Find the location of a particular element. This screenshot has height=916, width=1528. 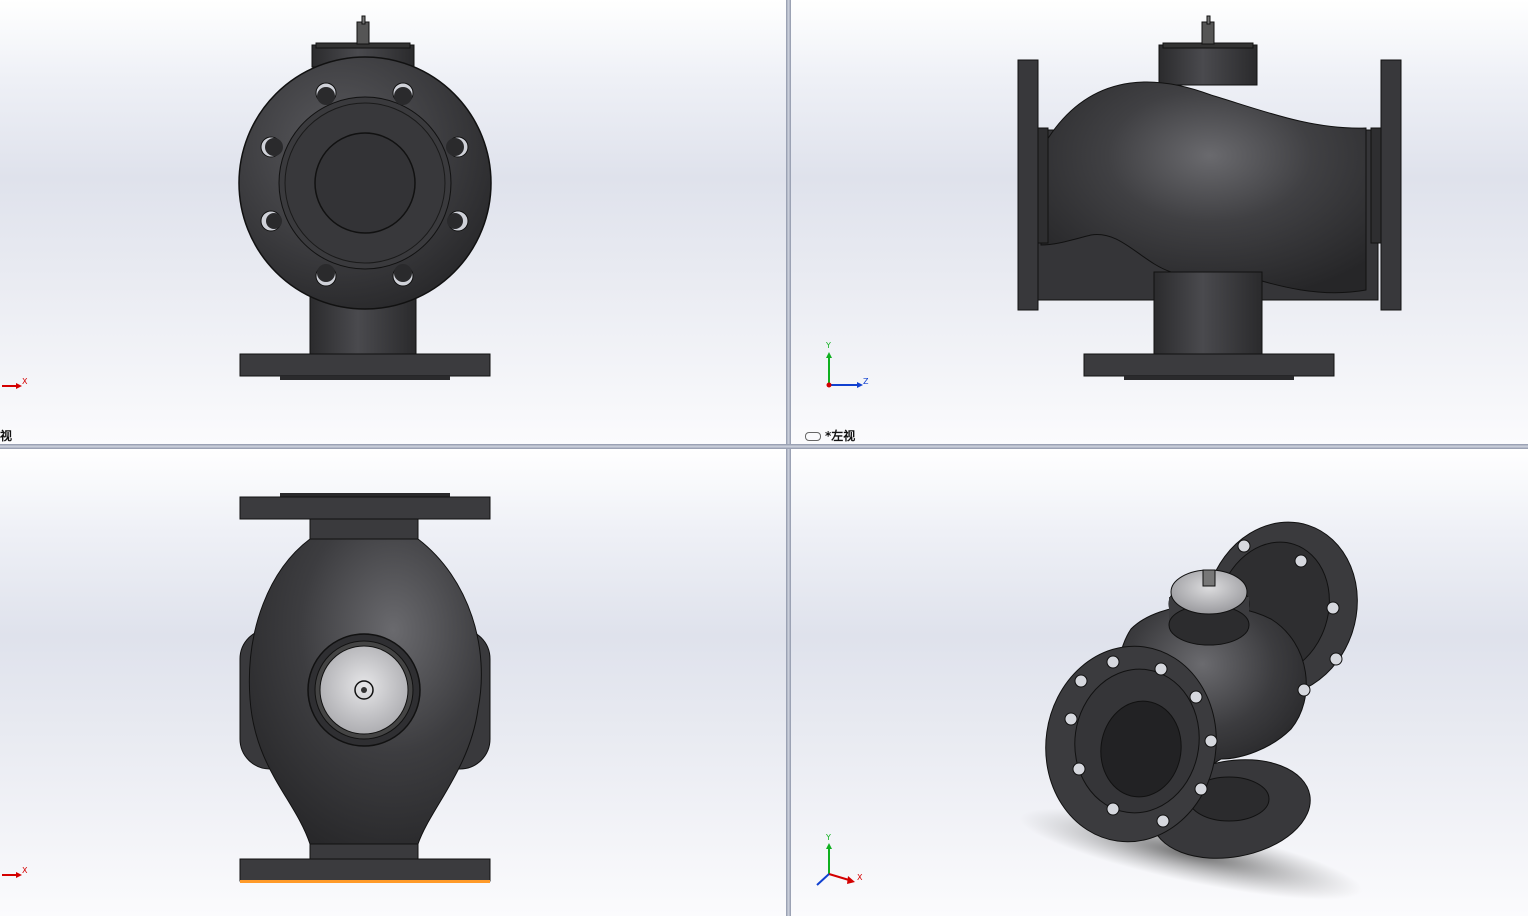

top-view-model is located at coordinates (246, 688).